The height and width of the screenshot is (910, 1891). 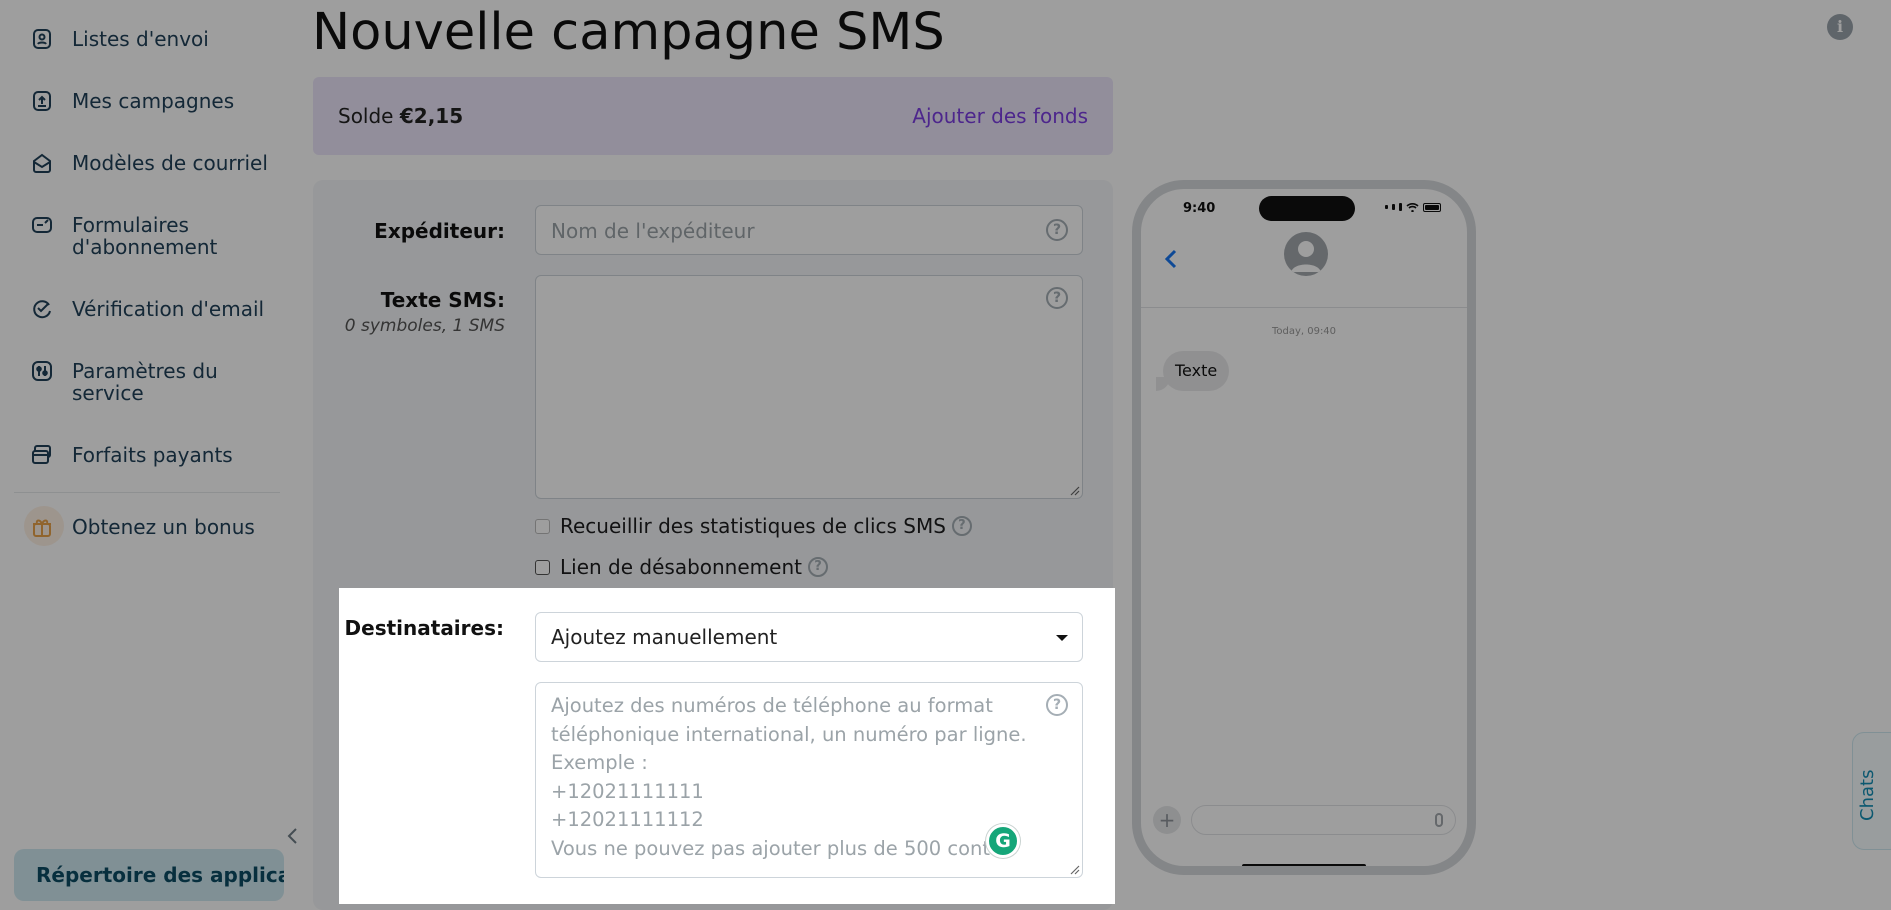 I want to click on grammarly-icon: G, so click(x=1003, y=841).